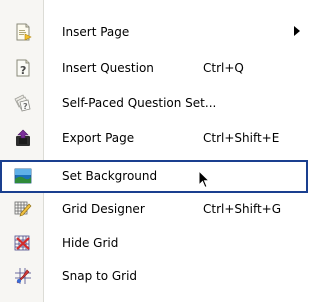  What do you see at coordinates (108, 68) in the screenshot?
I see `menu-item-label: Insert Question` at bounding box center [108, 68].